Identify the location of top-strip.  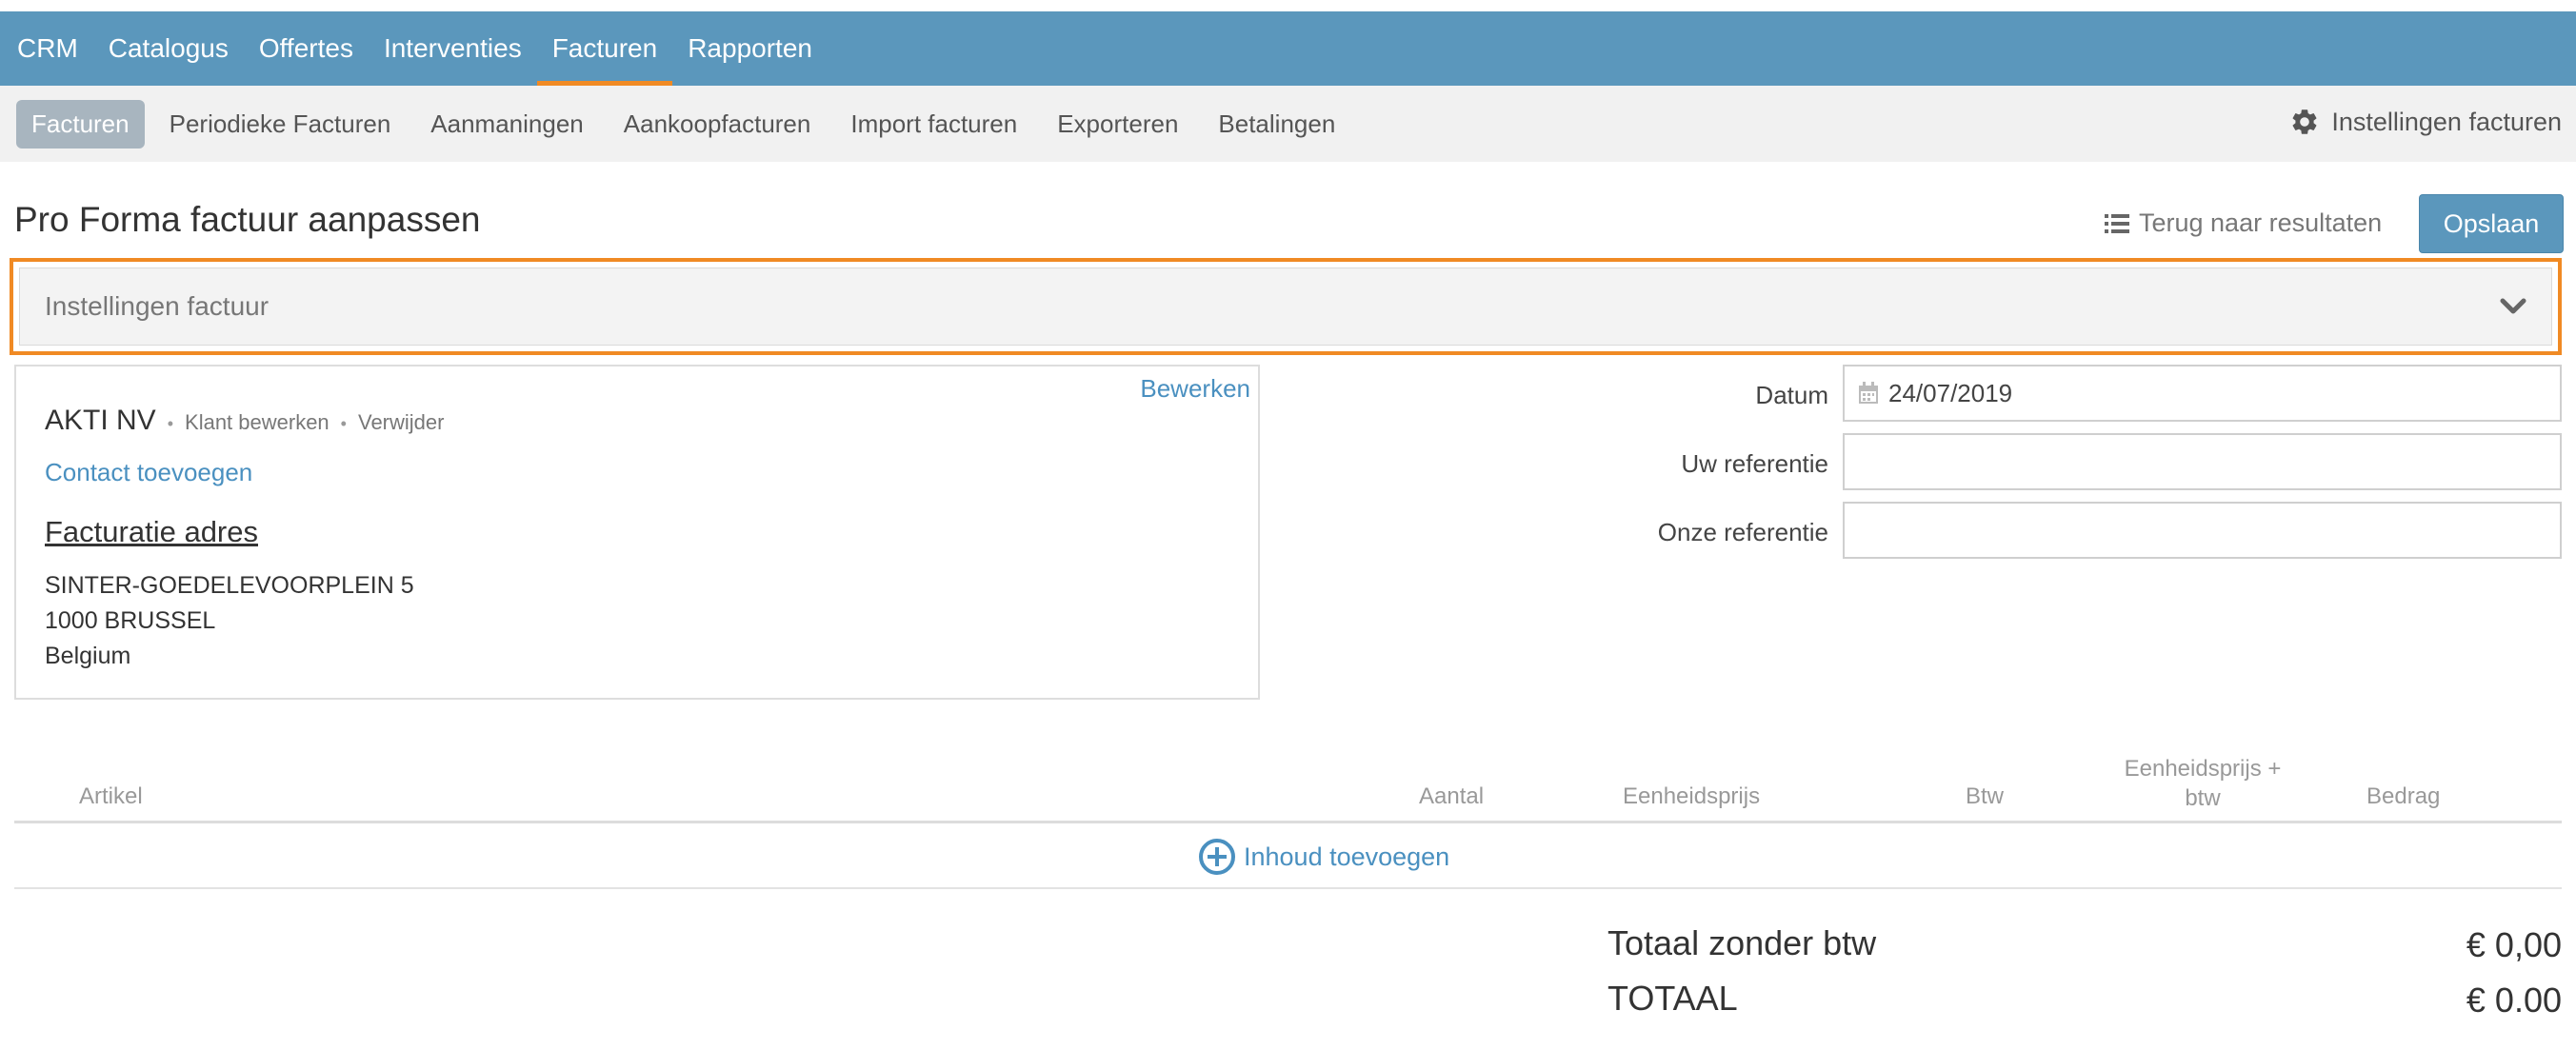
(1288, 5).